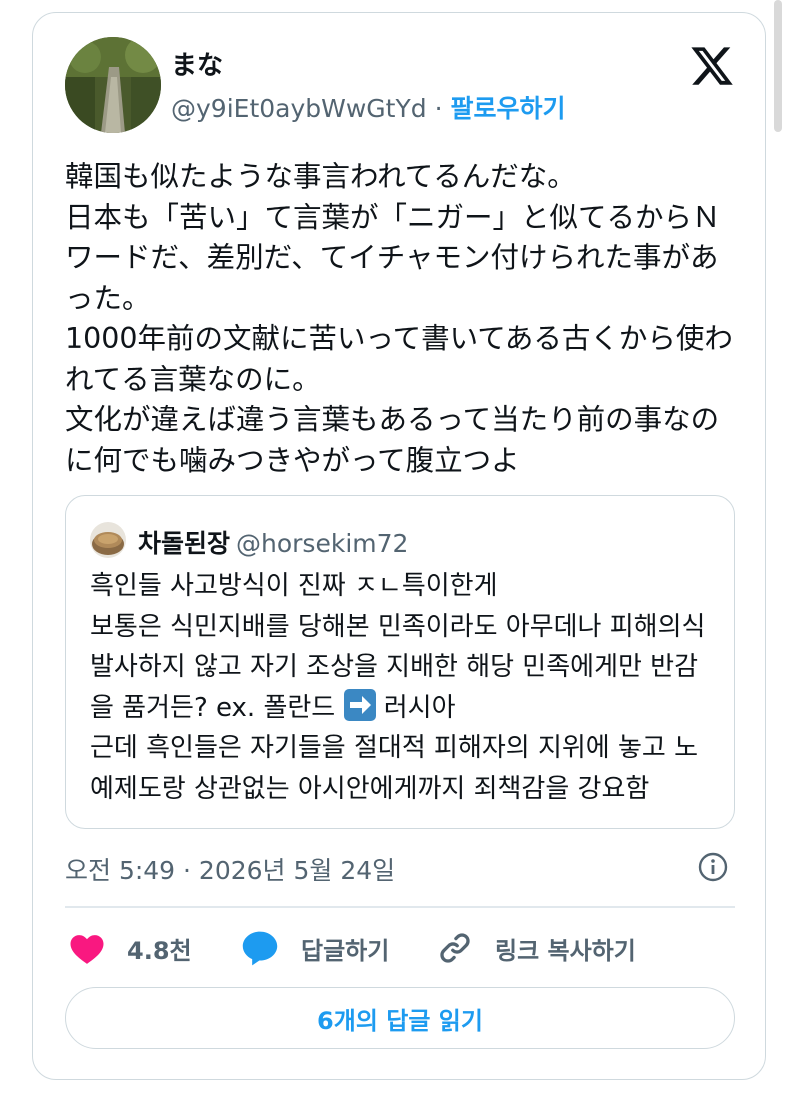  What do you see at coordinates (230, 869) in the screenshot?
I see `tweet-timestamp: 오전 5:49 · 2026년 5월 24일` at bounding box center [230, 869].